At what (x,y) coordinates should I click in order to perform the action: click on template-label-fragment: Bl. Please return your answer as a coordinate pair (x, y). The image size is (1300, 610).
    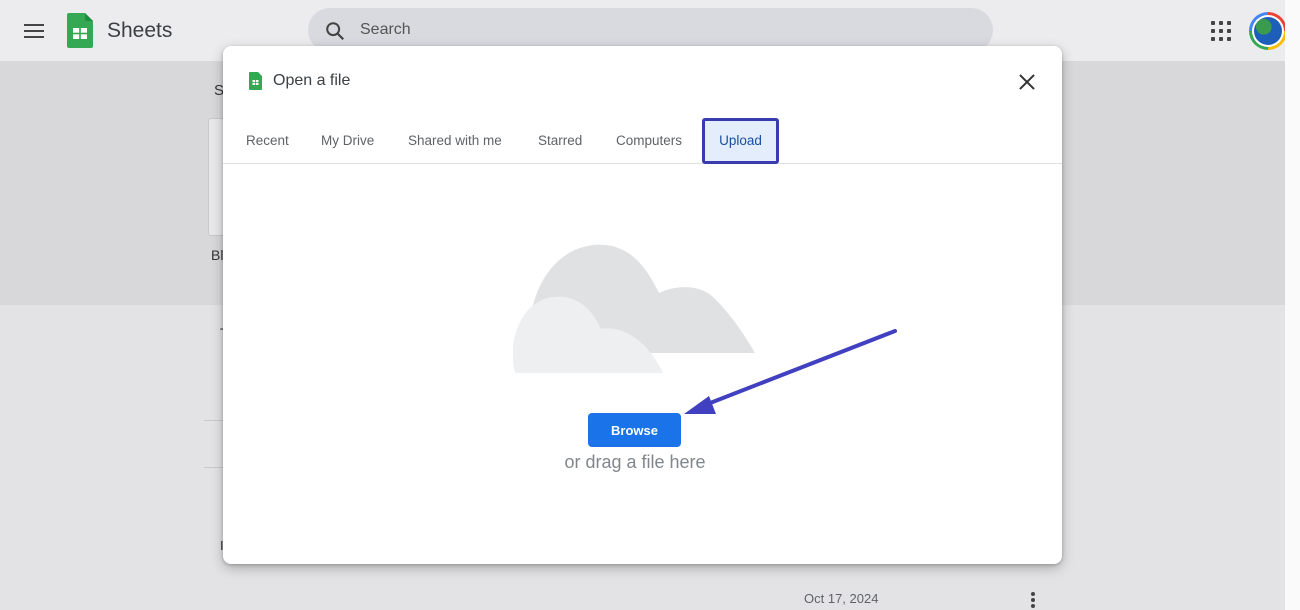
    Looking at the image, I should click on (217, 255).